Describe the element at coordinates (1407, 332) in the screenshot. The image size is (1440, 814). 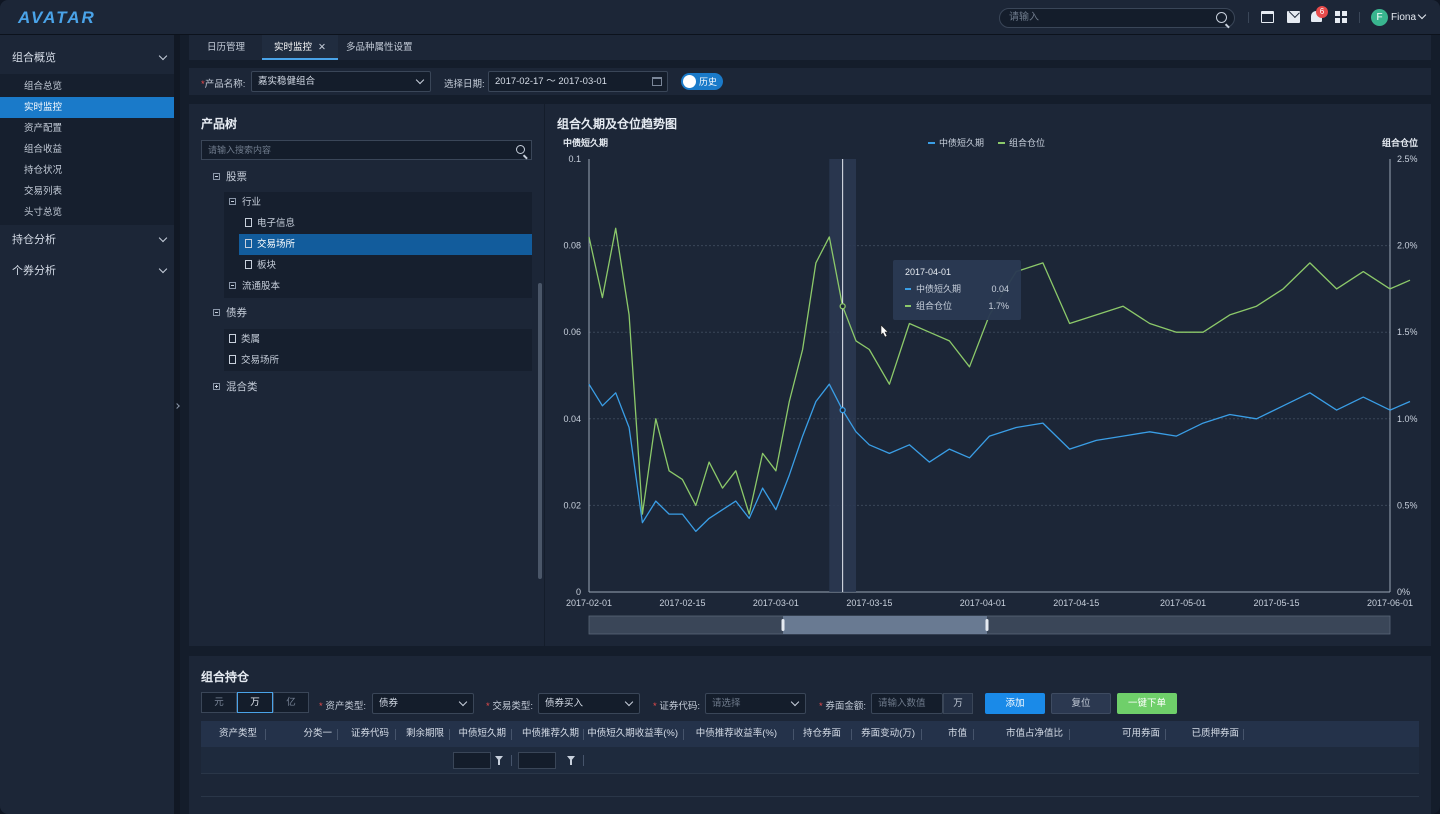
I see `y-tick-right-label: 1.5%` at that location.